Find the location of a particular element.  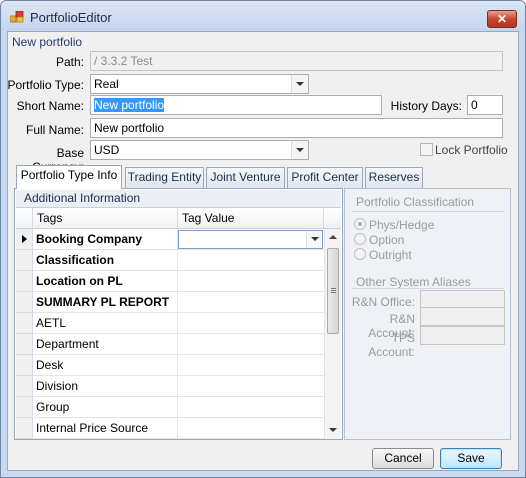

table-row: AETL is located at coordinates (170, 323).